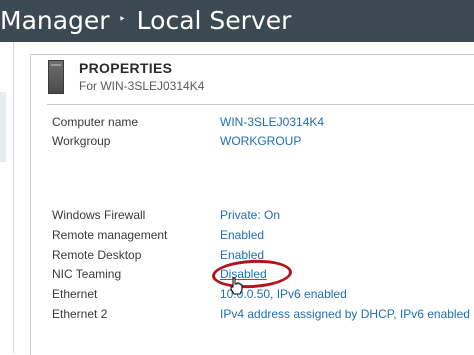  I want to click on property-label: Windows Firewall, so click(99, 215).